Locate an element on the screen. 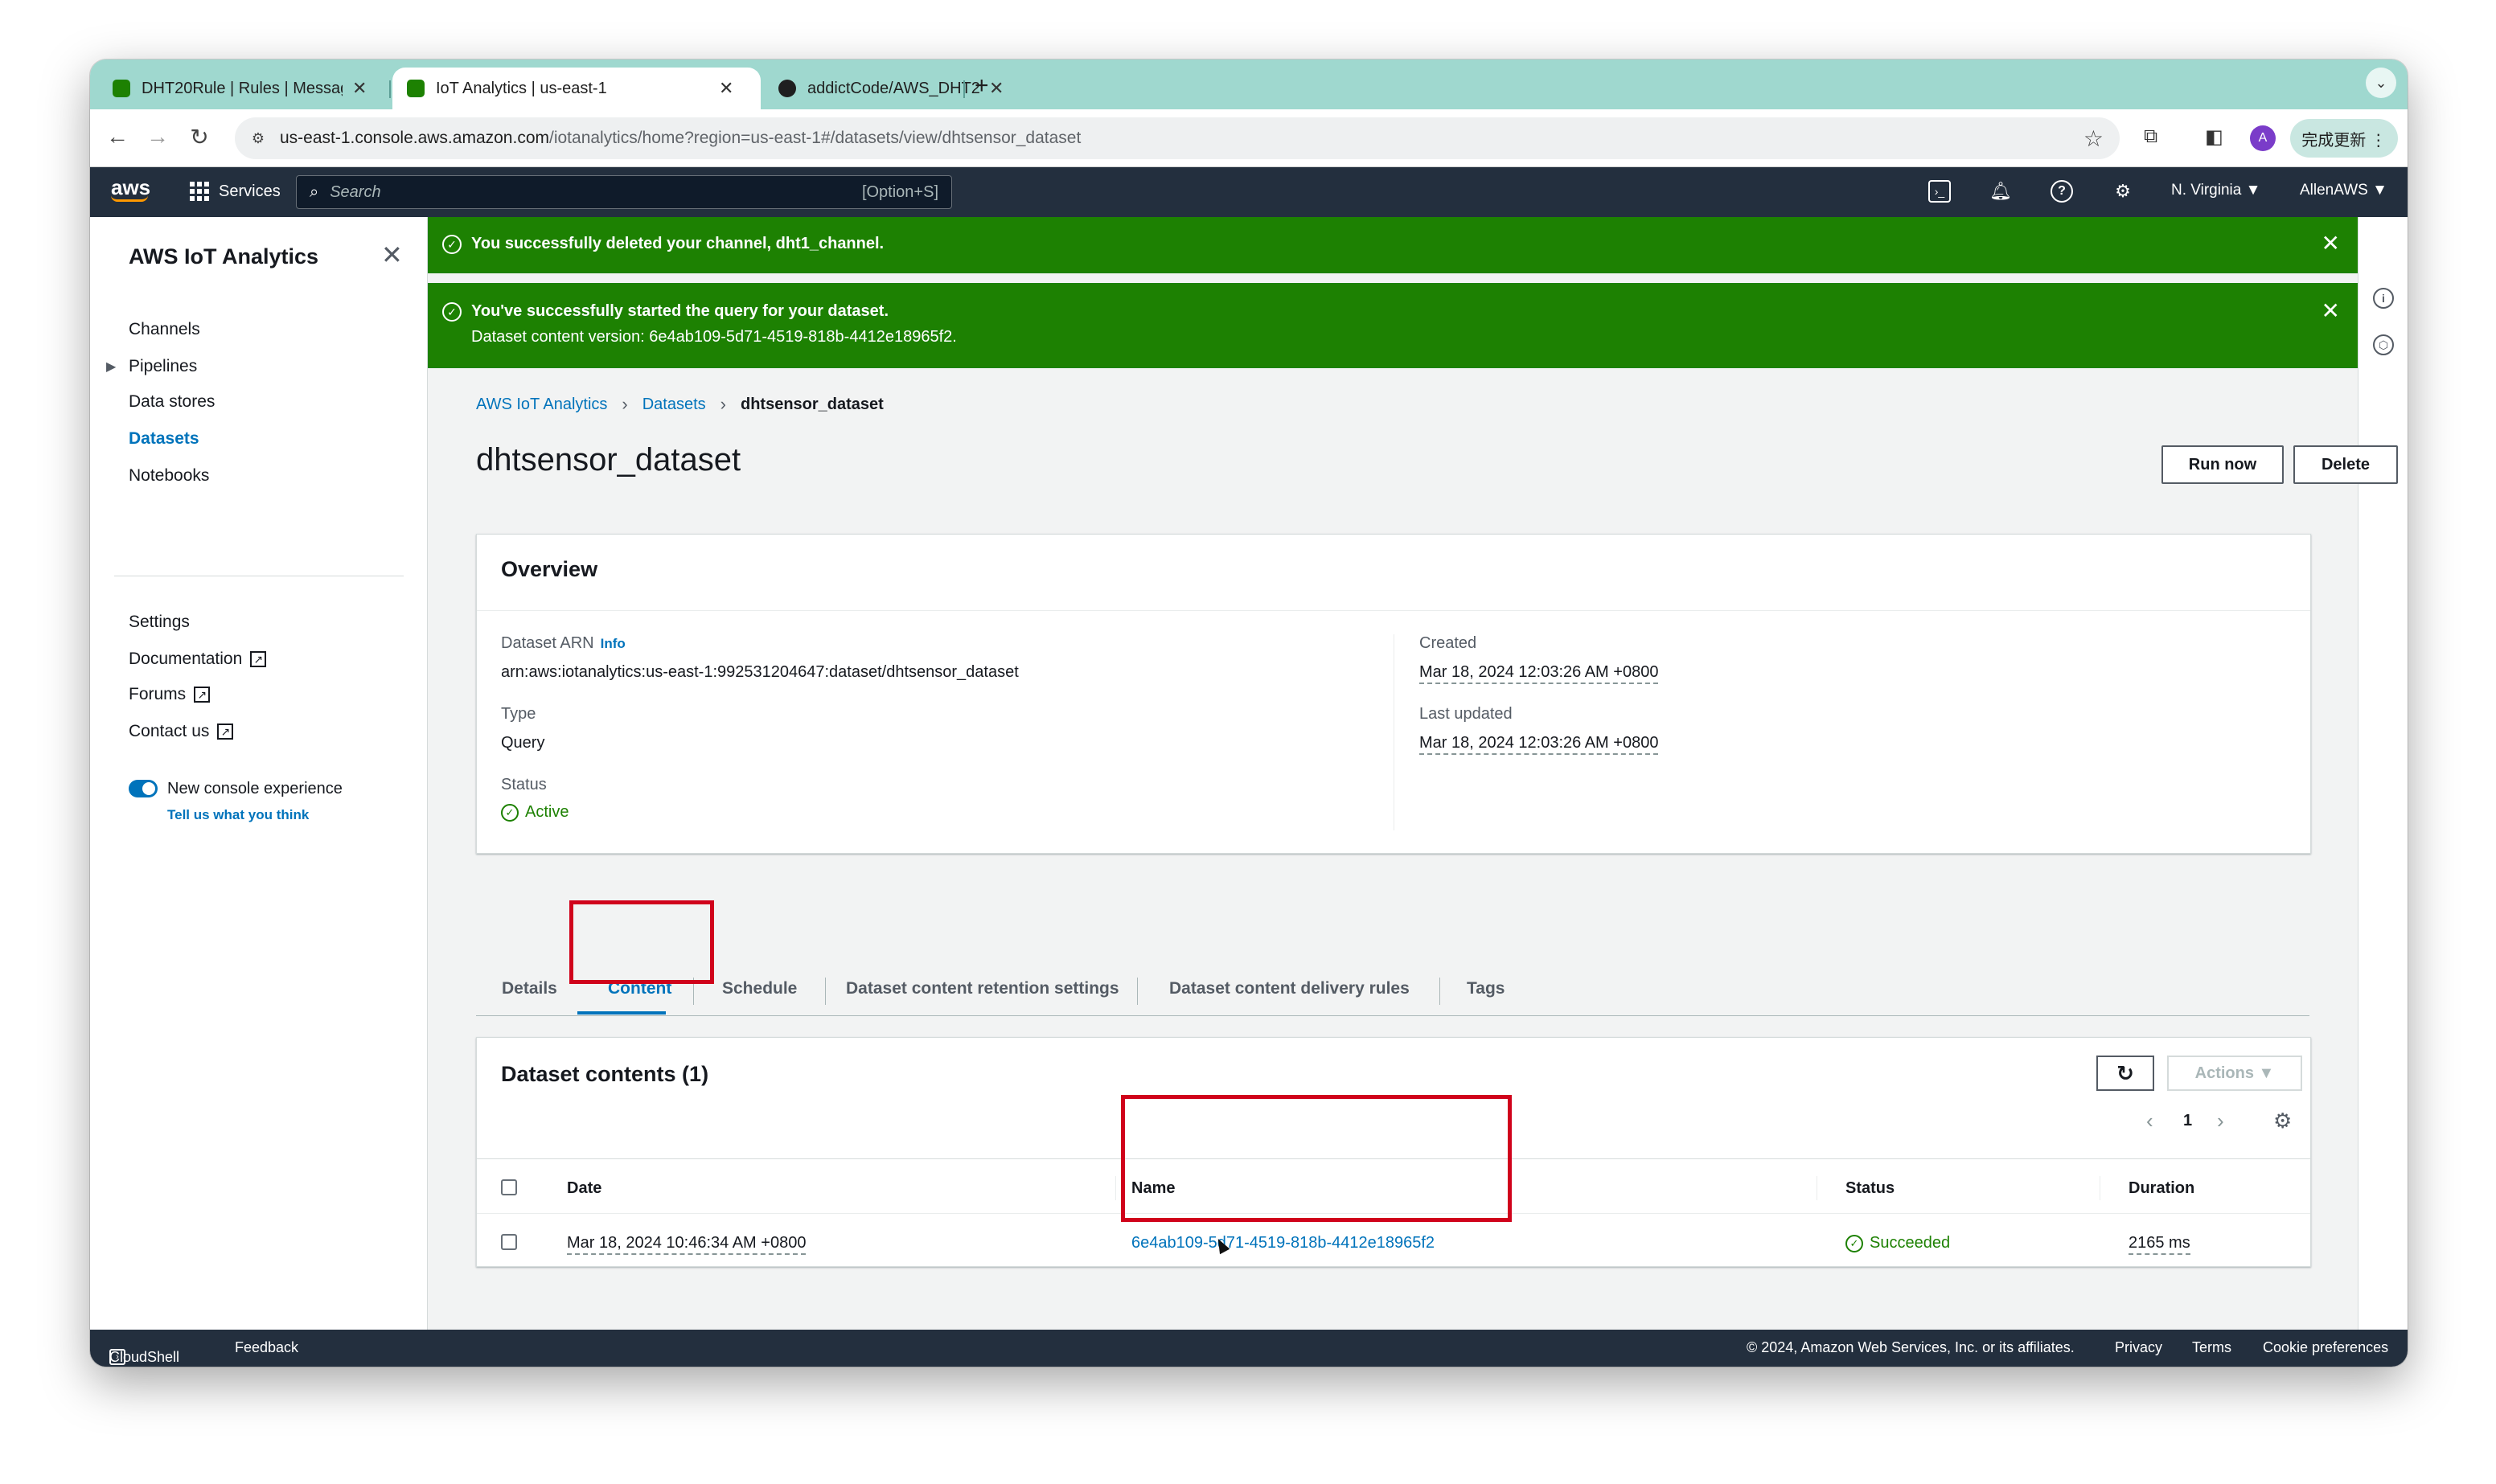 The width and height of the screenshot is (2496, 1484). status-value: ✓ Active is located at coordinates (535, 813).